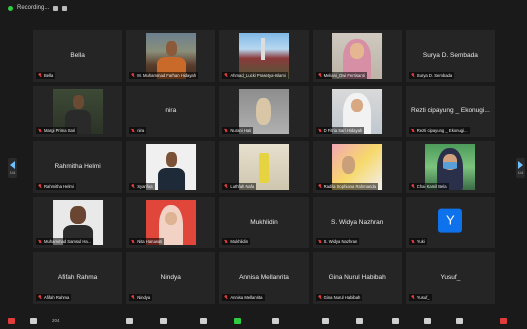 The width and height of the screenshot is (527, 329). Describe the element at coordinates (78, 56) in the screenshot. I see `participant-tile: Bella Bella` at that location.